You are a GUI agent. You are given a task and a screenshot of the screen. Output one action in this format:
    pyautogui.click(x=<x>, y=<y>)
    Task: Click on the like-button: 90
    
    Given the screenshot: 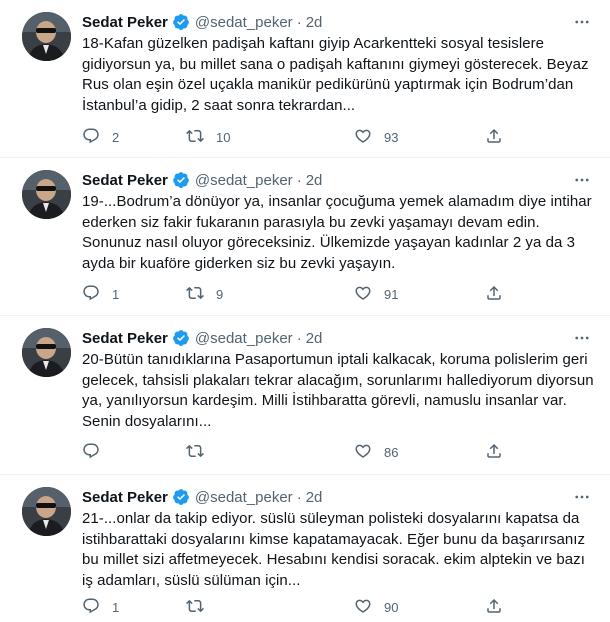 What is the action you would take?
    pyautogui.click(x=376, y=607)
    